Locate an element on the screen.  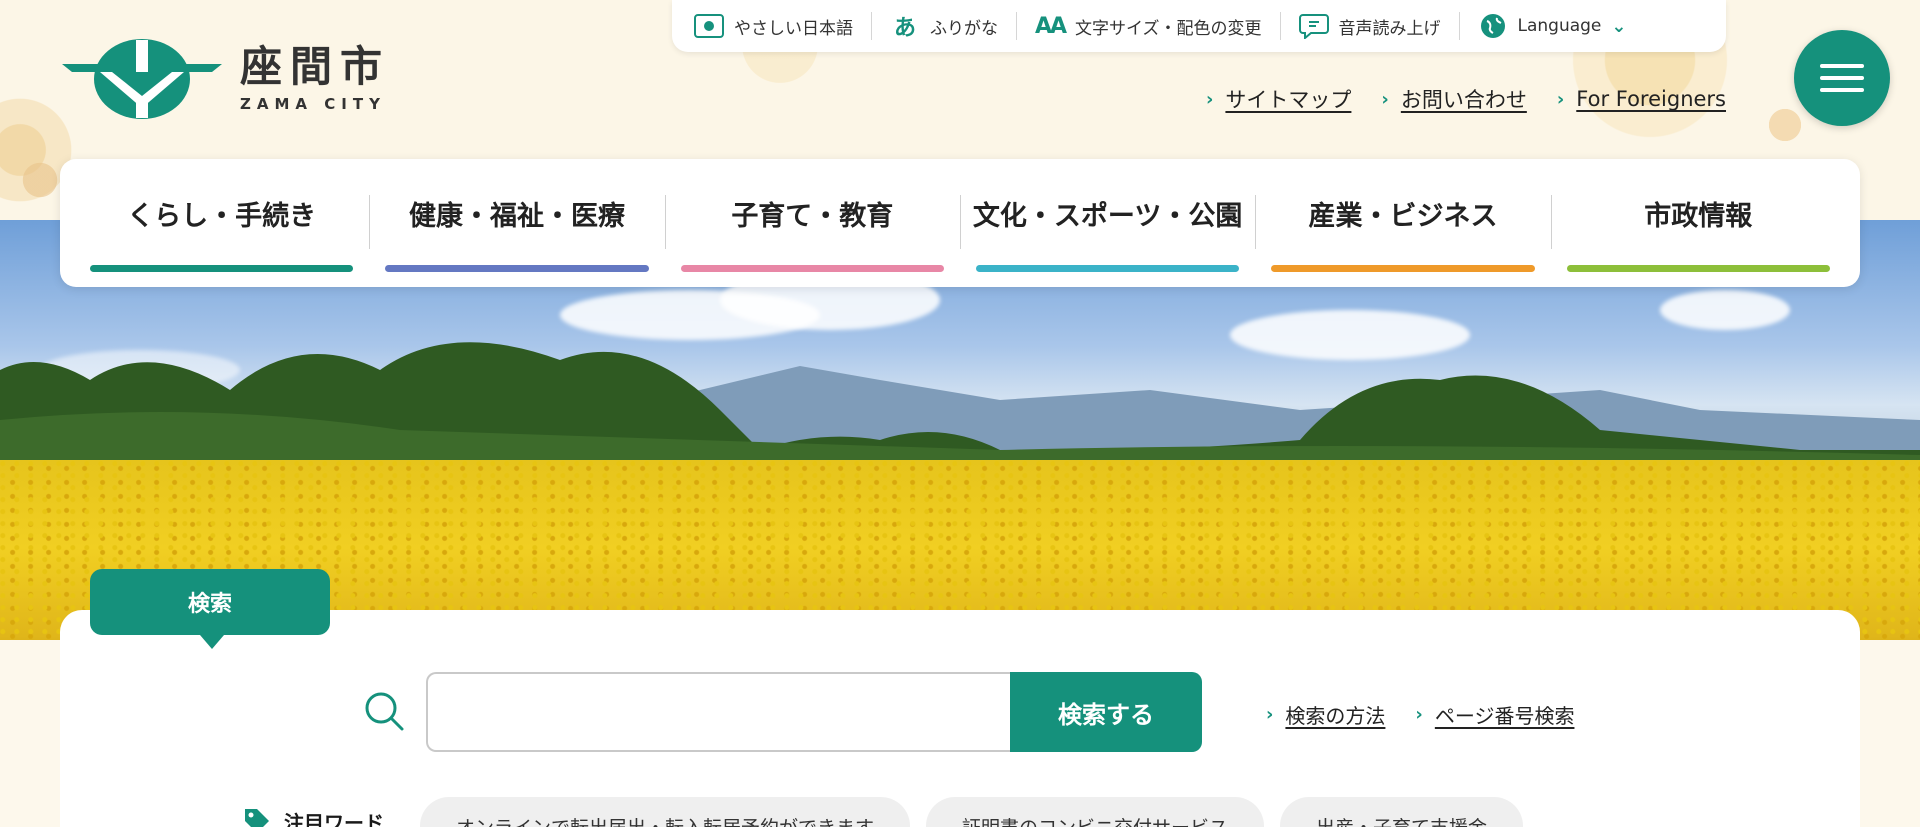
nav-living: くらし・手続き is located at coordinates (221, 223).